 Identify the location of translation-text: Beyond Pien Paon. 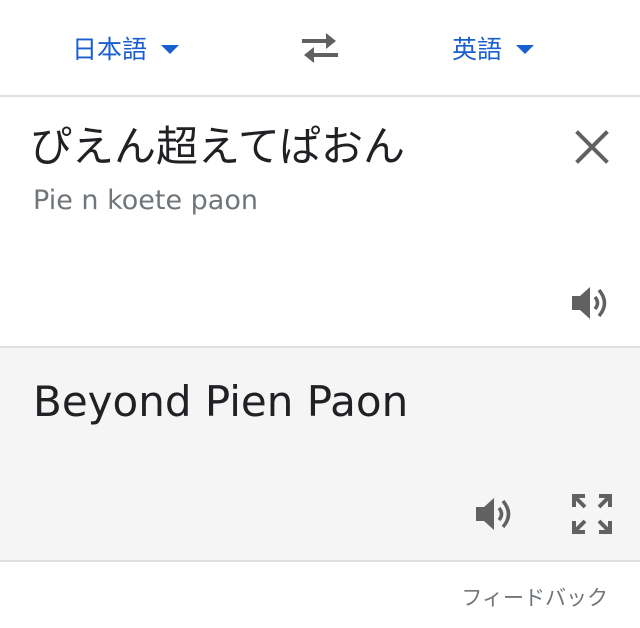
(221, 401).